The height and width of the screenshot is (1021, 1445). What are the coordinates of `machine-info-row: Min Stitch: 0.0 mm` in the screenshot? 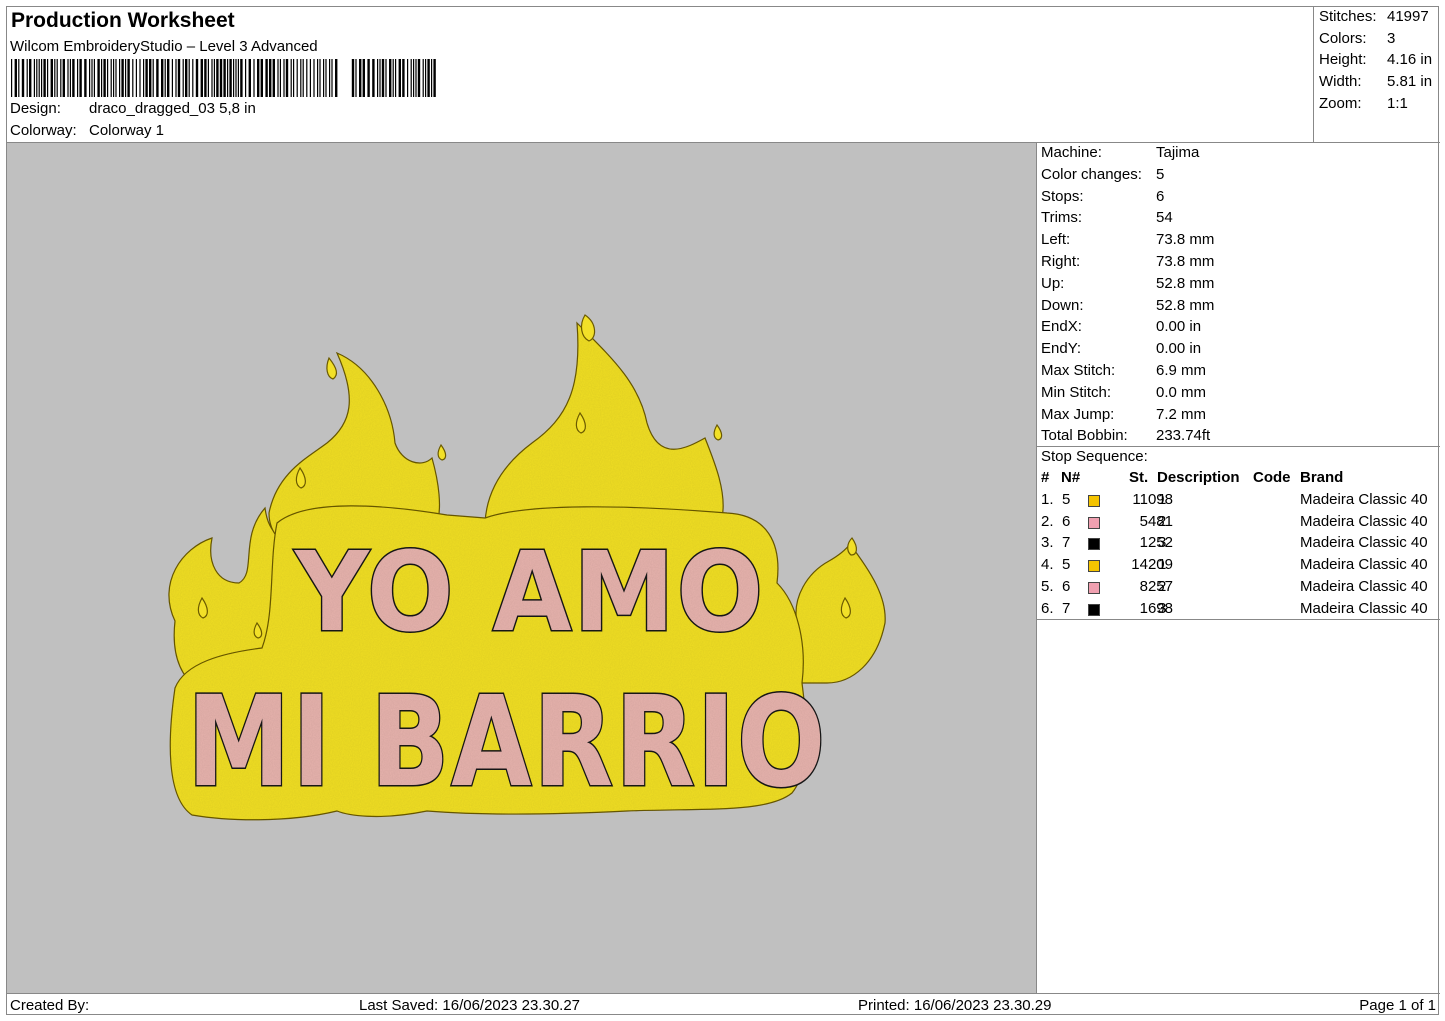 It's located at (1123, 394).